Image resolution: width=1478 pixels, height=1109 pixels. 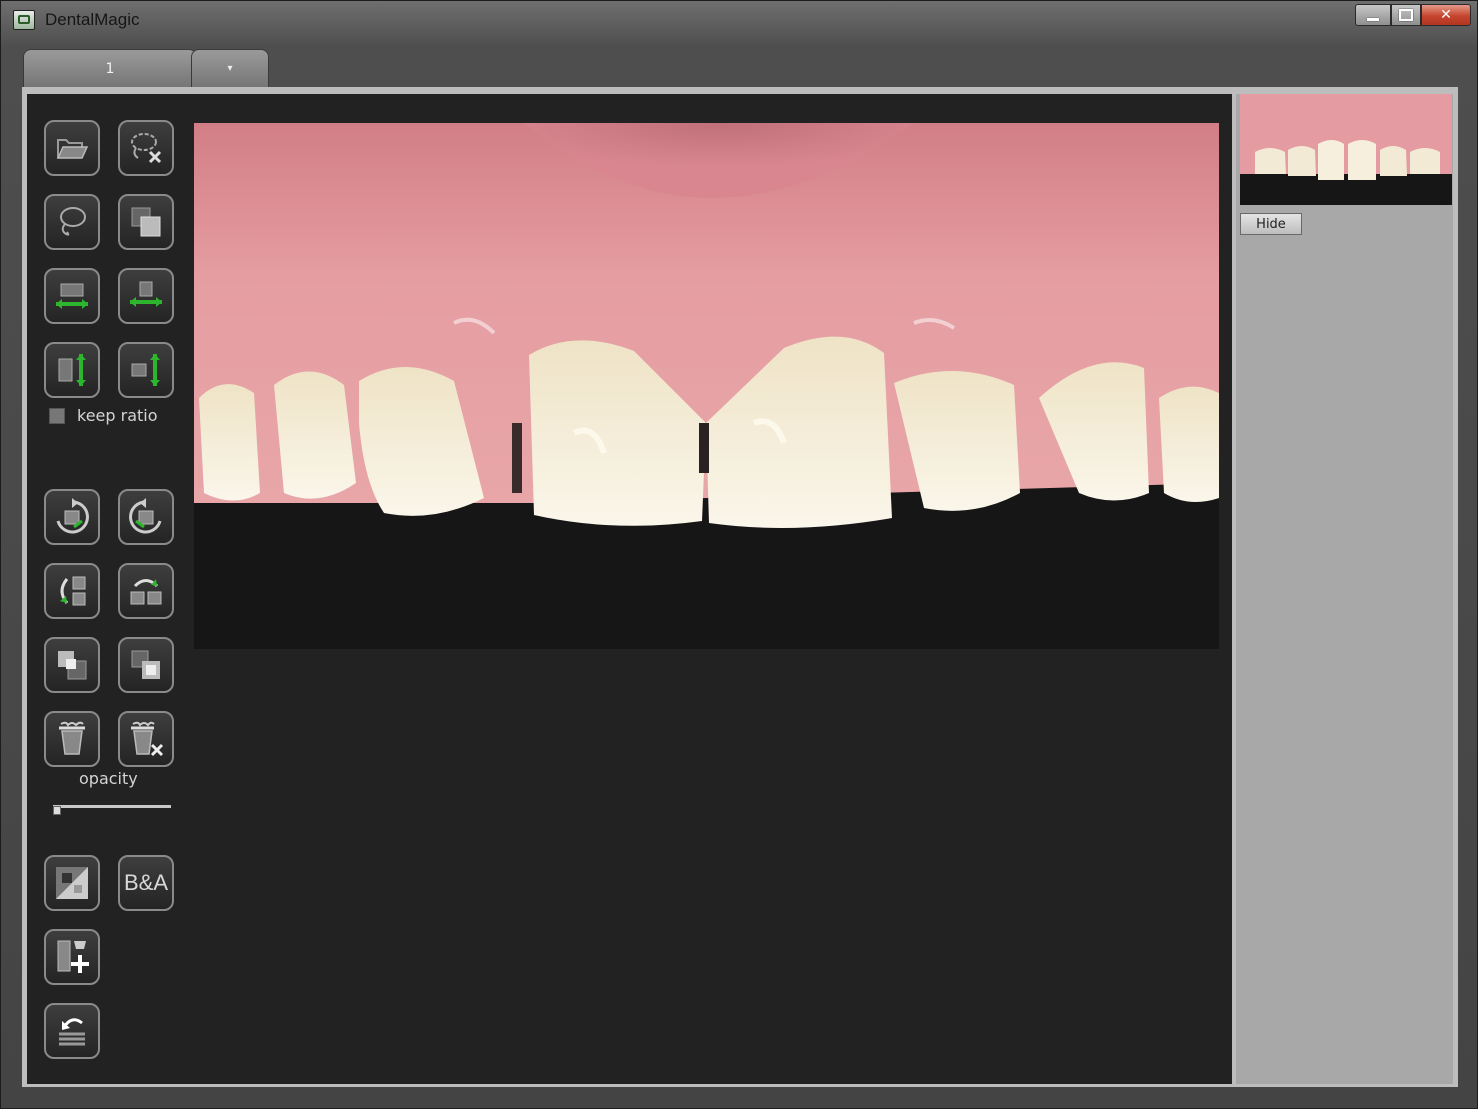 I want to click on add-tooth-button, so click(x=72, y=957).